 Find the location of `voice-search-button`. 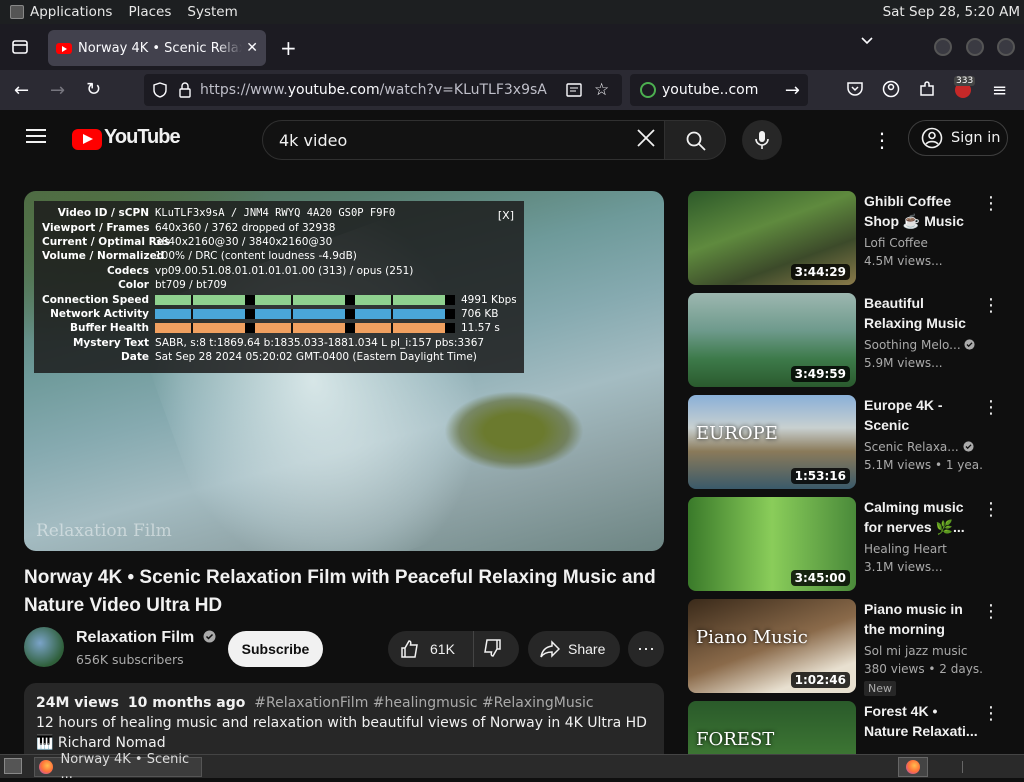

voice-search-button is located at coordinates (762, 140).